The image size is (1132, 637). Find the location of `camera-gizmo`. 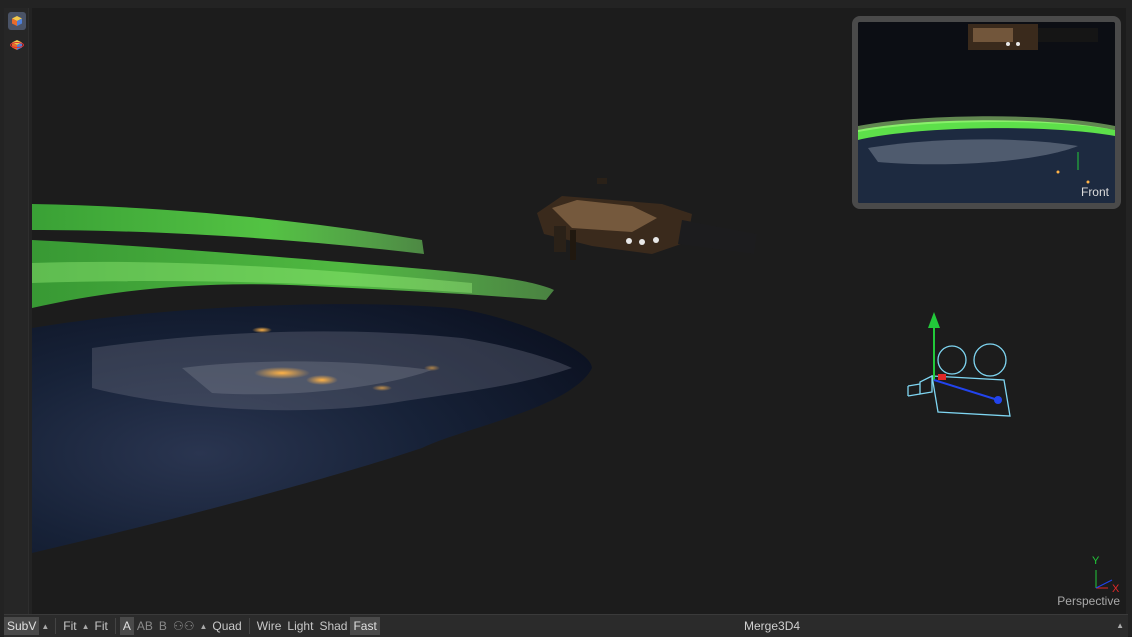

camera-gizmo is located at coordinates (959, 380).